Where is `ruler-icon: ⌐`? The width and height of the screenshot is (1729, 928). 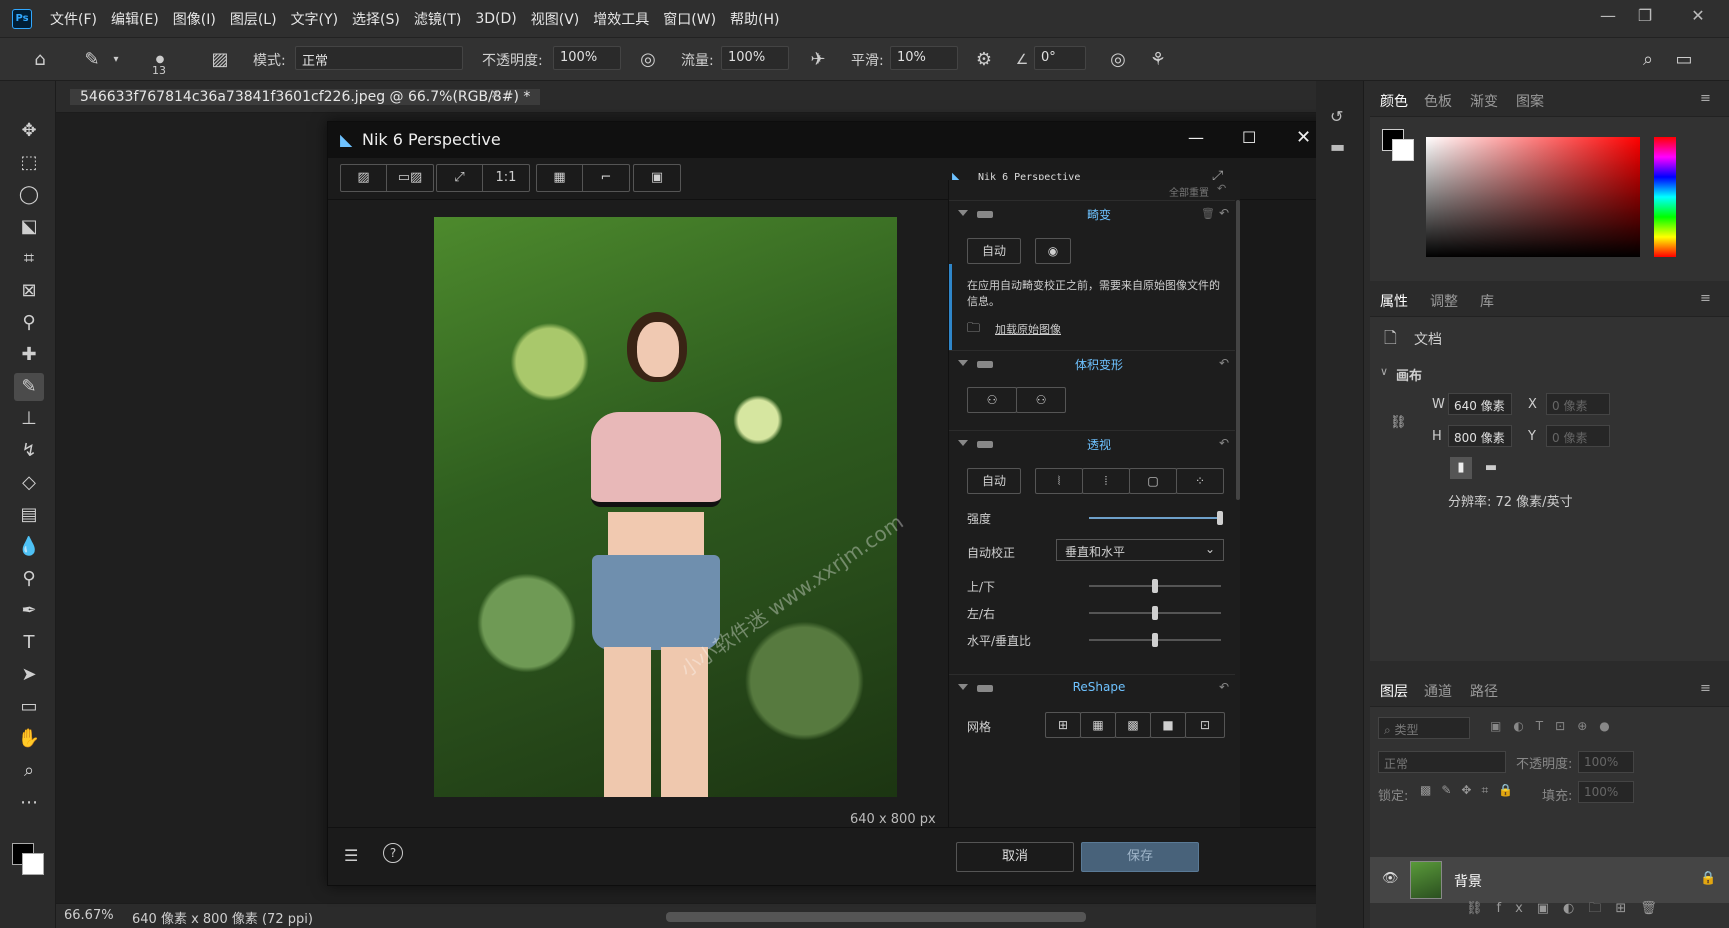 ruler-icon: ⌐ is located at coordinates (606, 178).